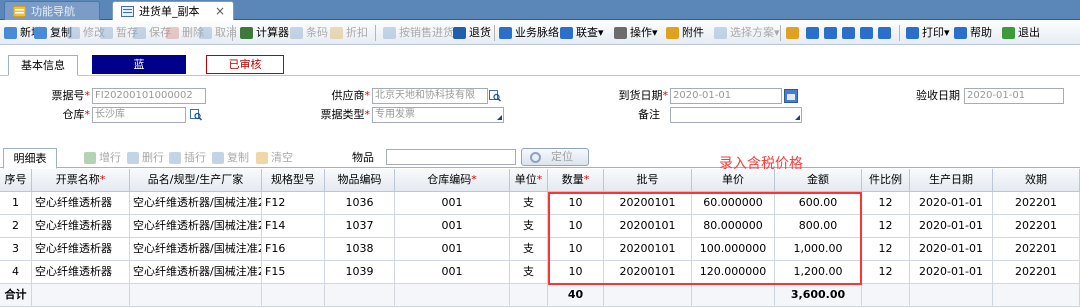  What do you see at coordinates (951, 180) in the screenshot?
I see `column-header: 生产日期` at bounding box center [951, 180].